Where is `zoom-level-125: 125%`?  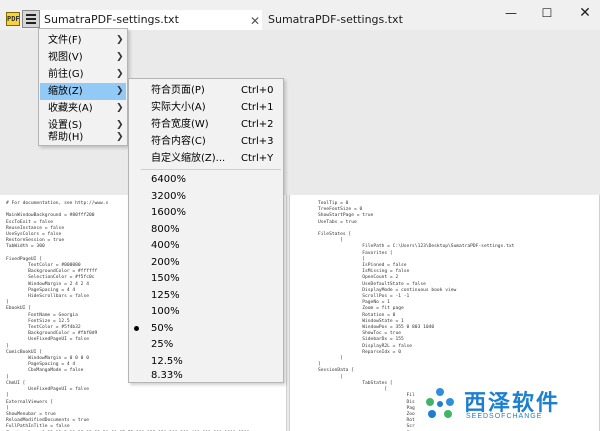
zoom-level-125: 125% is located at coordinates (206, 295).